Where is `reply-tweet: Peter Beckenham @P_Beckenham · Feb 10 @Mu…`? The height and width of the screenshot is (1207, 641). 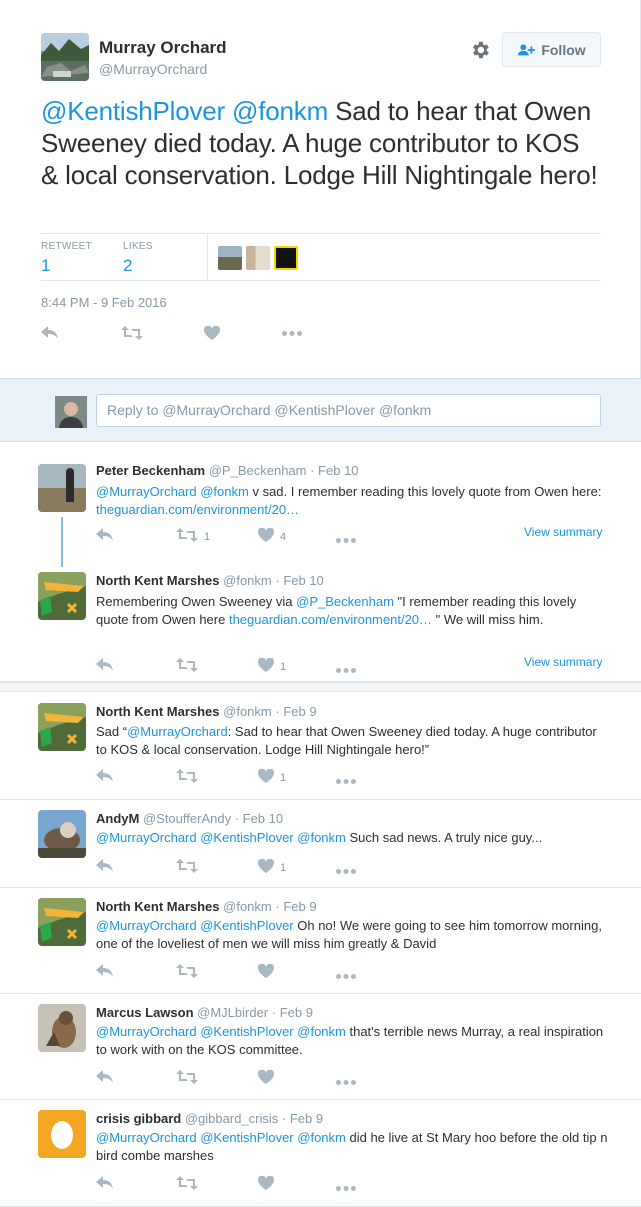 reply-tweet: Peter Beckenham @P_Beckenham · Feb 10 @Mu… is located at coordinates (320, 507).